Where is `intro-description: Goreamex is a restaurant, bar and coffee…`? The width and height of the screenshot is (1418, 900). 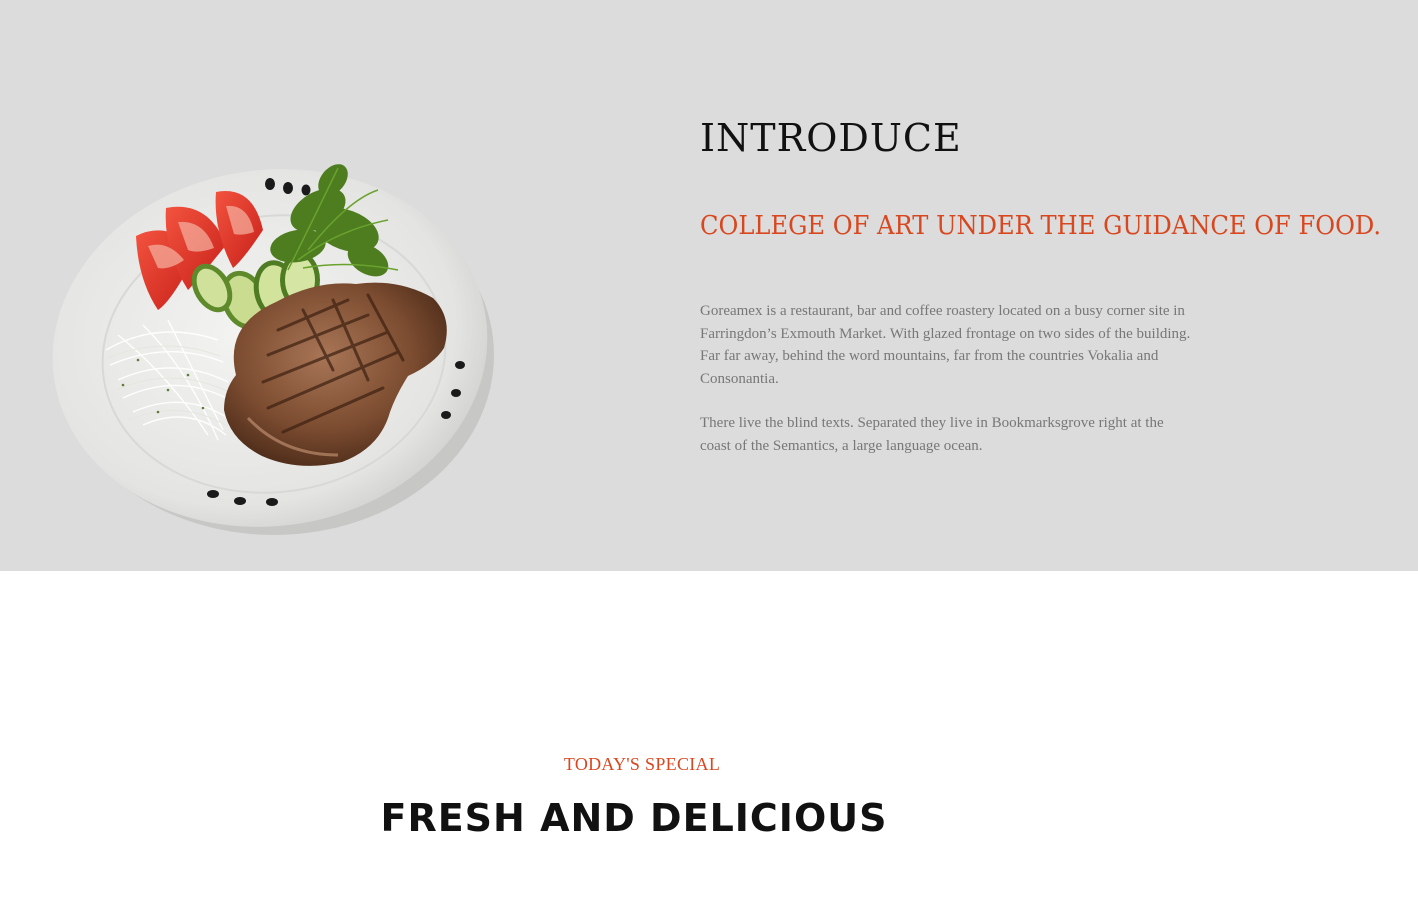 intro-description: Goreamex is a restaurant, bar and coffee… is located at coordinates (948, 378).